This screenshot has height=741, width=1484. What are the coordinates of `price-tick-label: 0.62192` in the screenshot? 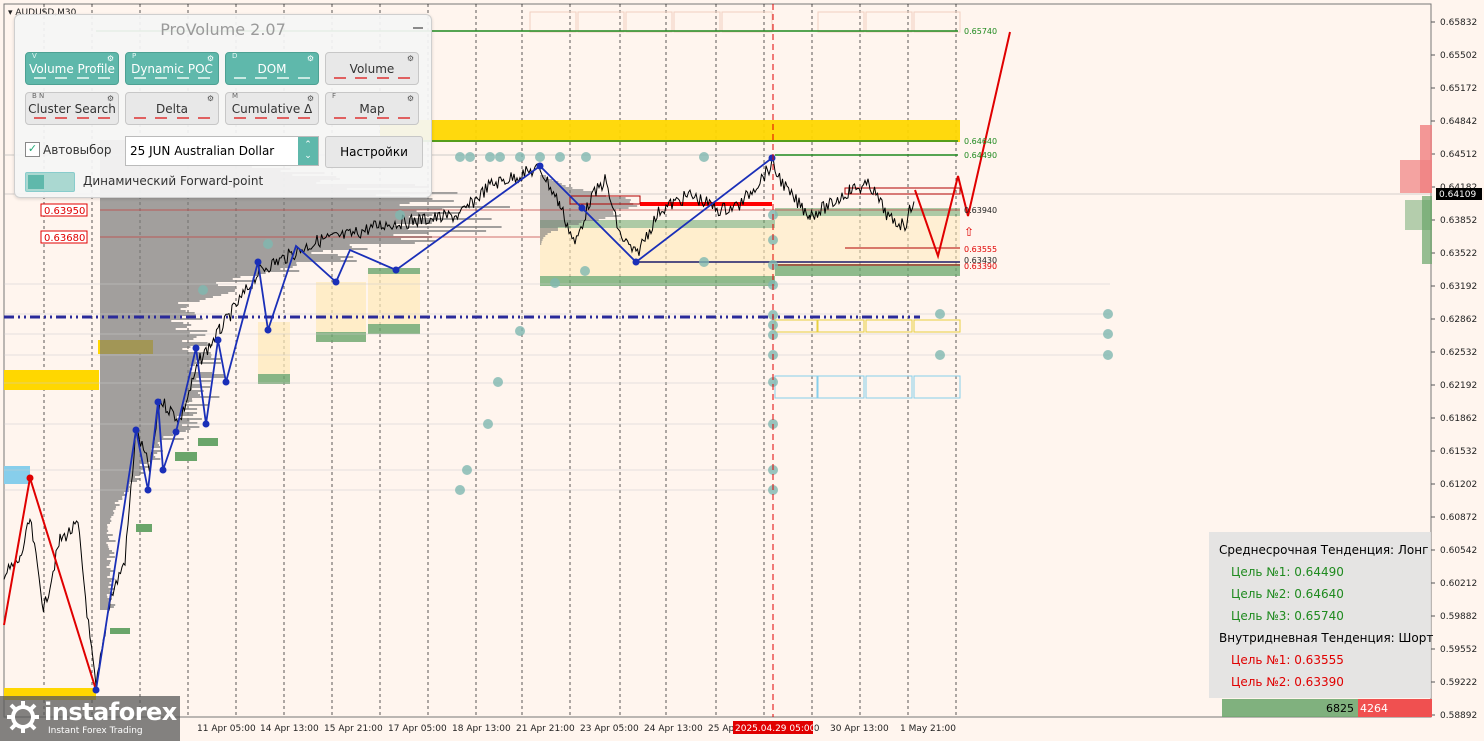 It's located at (1458, 386).